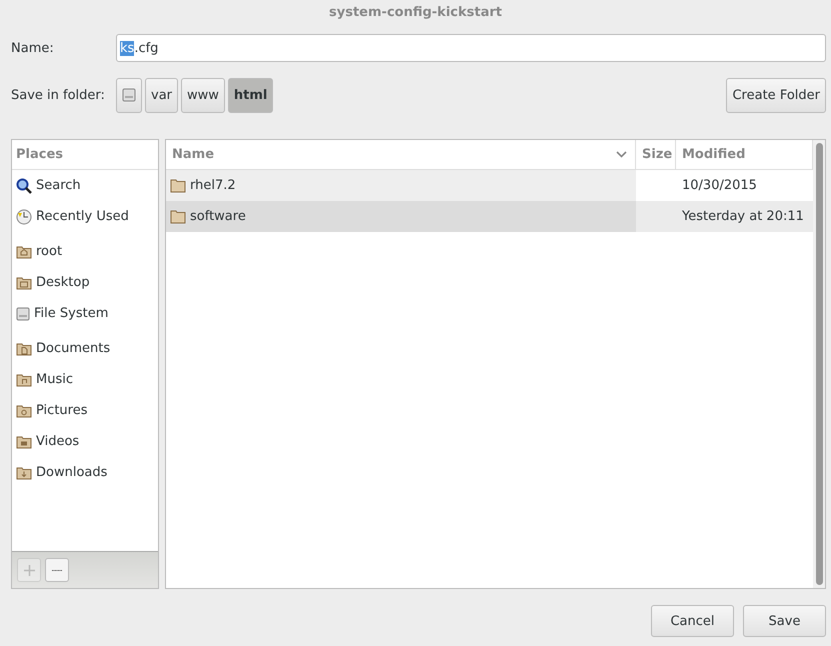  What do you see at coordinates (85, 155) in the screenshot?
I see `column-header: Places` at bounding box center [85, 155].